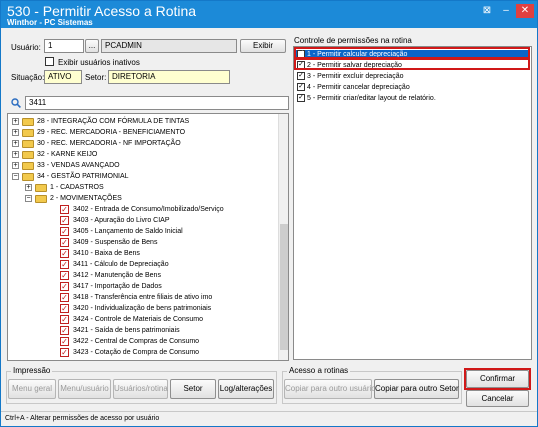  I want to click on search-icon, so click(16, 103).